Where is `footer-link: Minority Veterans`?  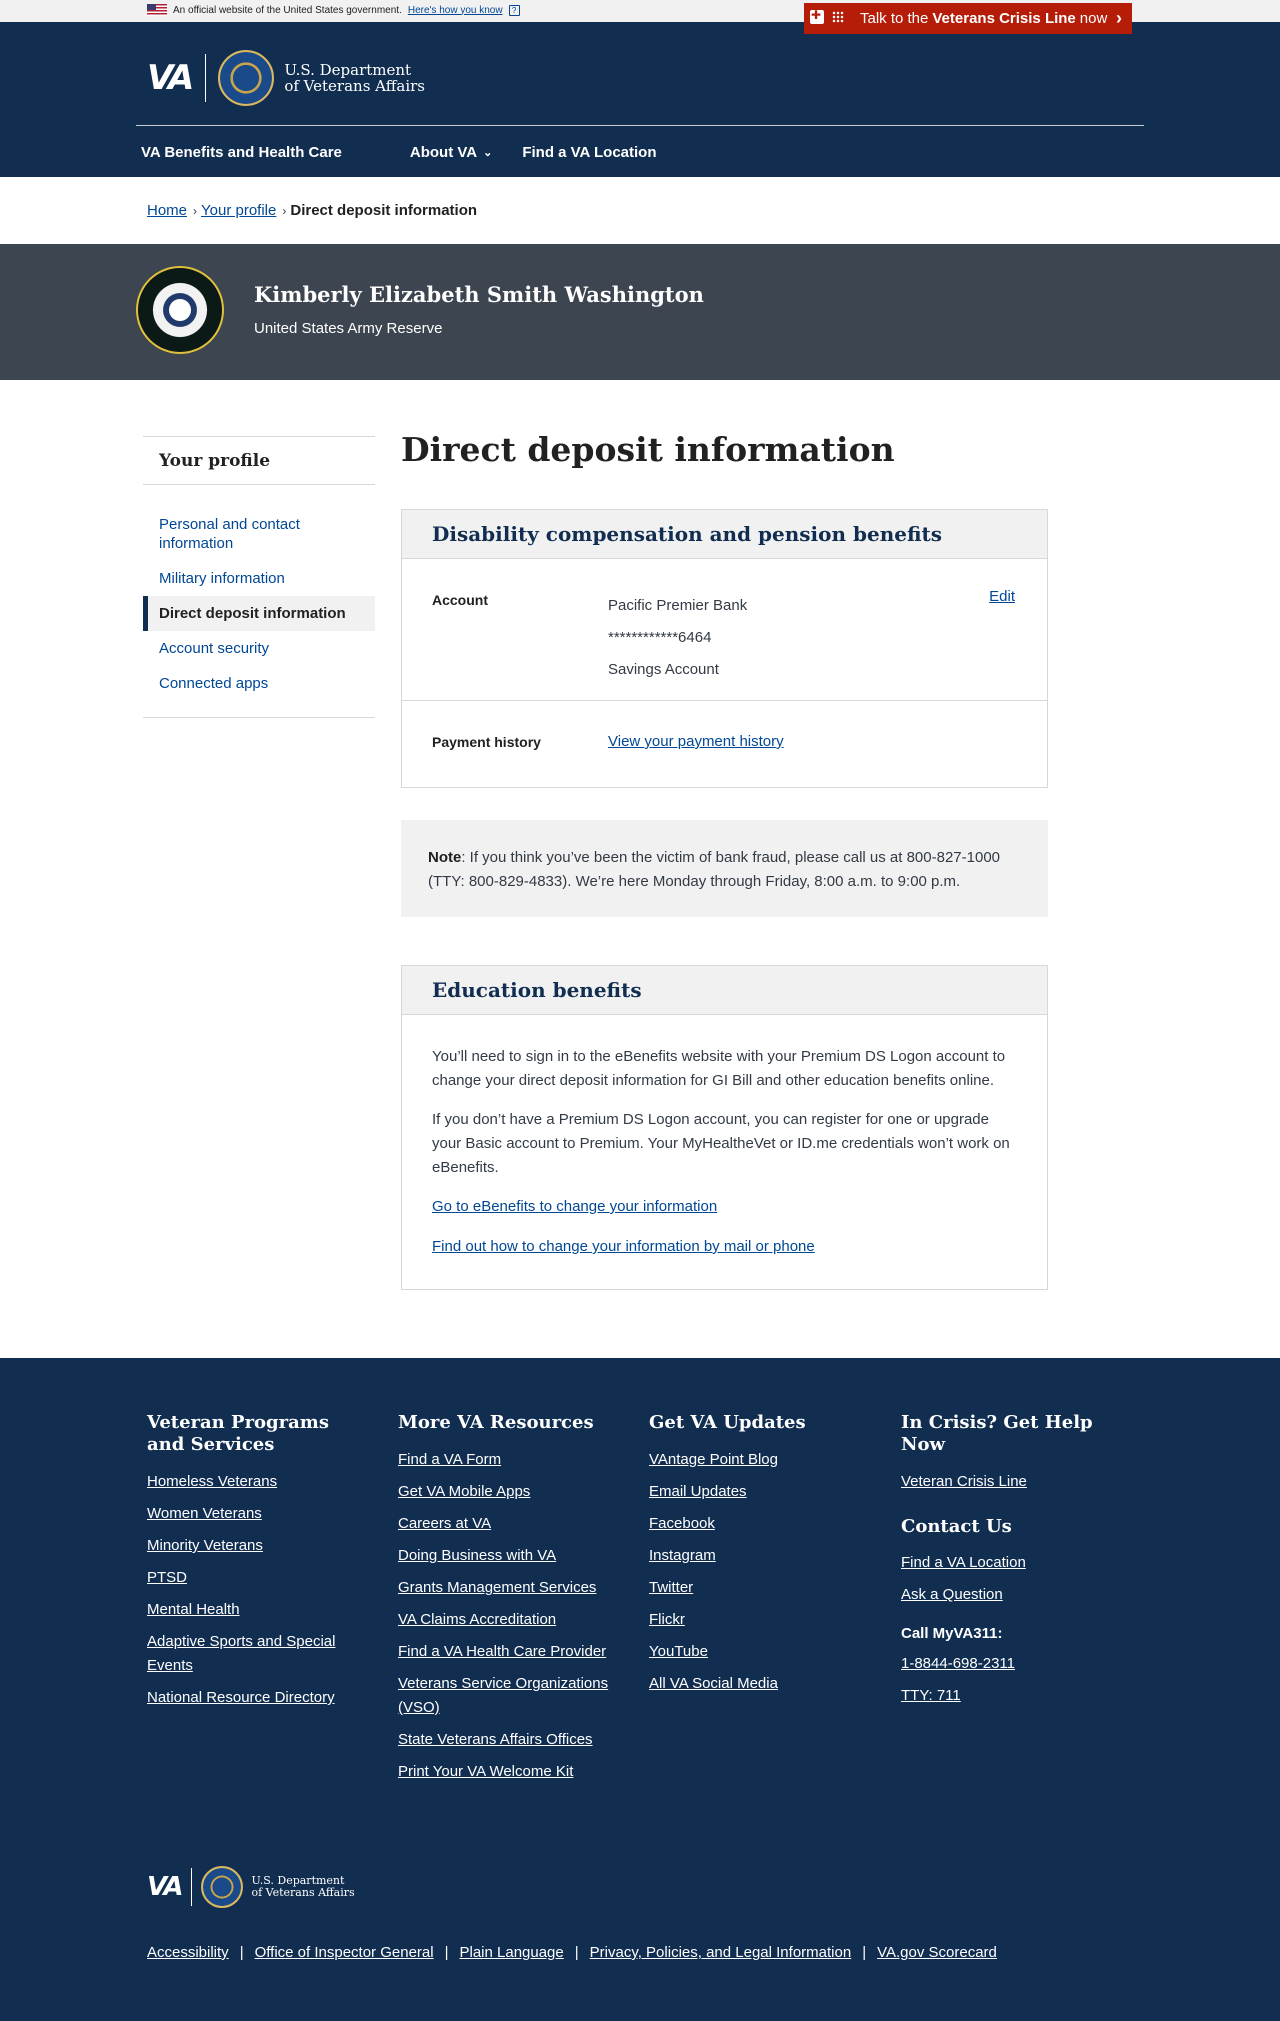
footer-link: Minority Veterans is located at coordinates (257, 1546).